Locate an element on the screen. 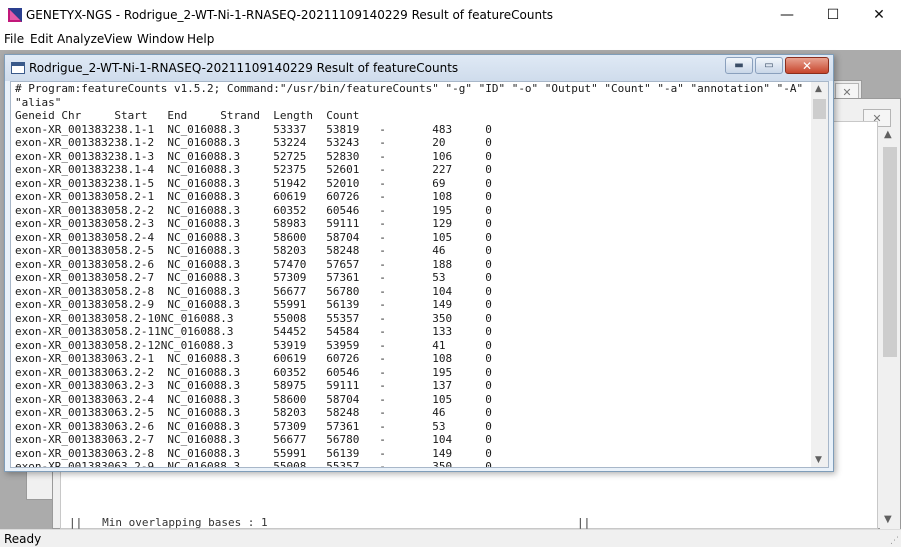  child-maximize-button: ▭ is located at coordinates (769, 65).